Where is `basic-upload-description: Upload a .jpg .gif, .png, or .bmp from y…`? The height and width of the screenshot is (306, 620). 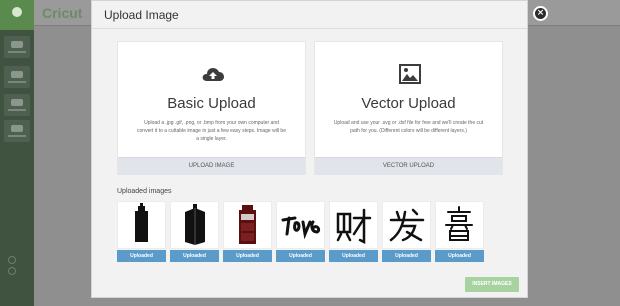 basic-upload-description: Upload a .jpg .gif, .png, or .bmp from y… is located at coordinates (211, 131).